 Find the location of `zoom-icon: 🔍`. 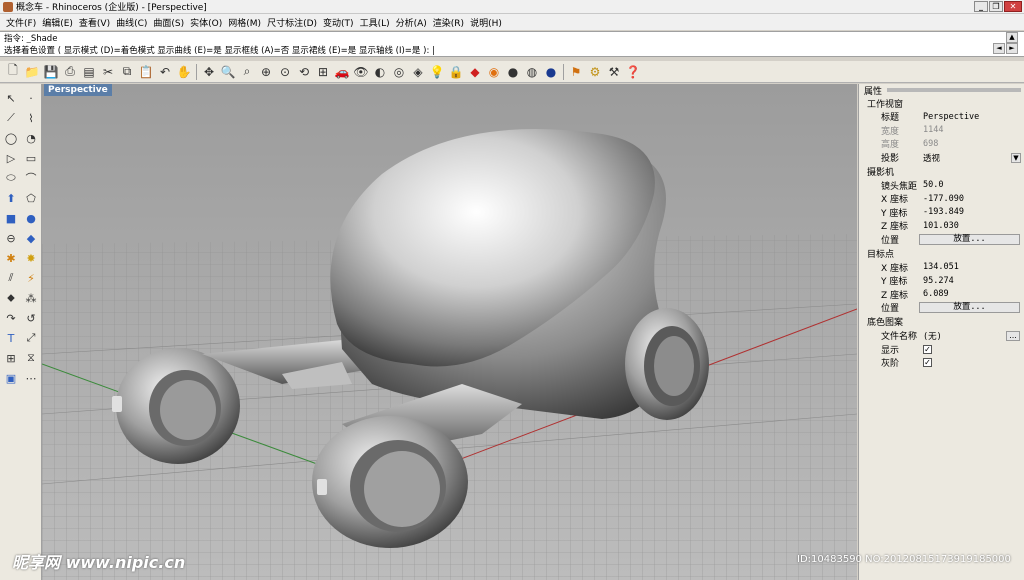

zoom-icon: 🔍 is located at coordinates (228, 72).